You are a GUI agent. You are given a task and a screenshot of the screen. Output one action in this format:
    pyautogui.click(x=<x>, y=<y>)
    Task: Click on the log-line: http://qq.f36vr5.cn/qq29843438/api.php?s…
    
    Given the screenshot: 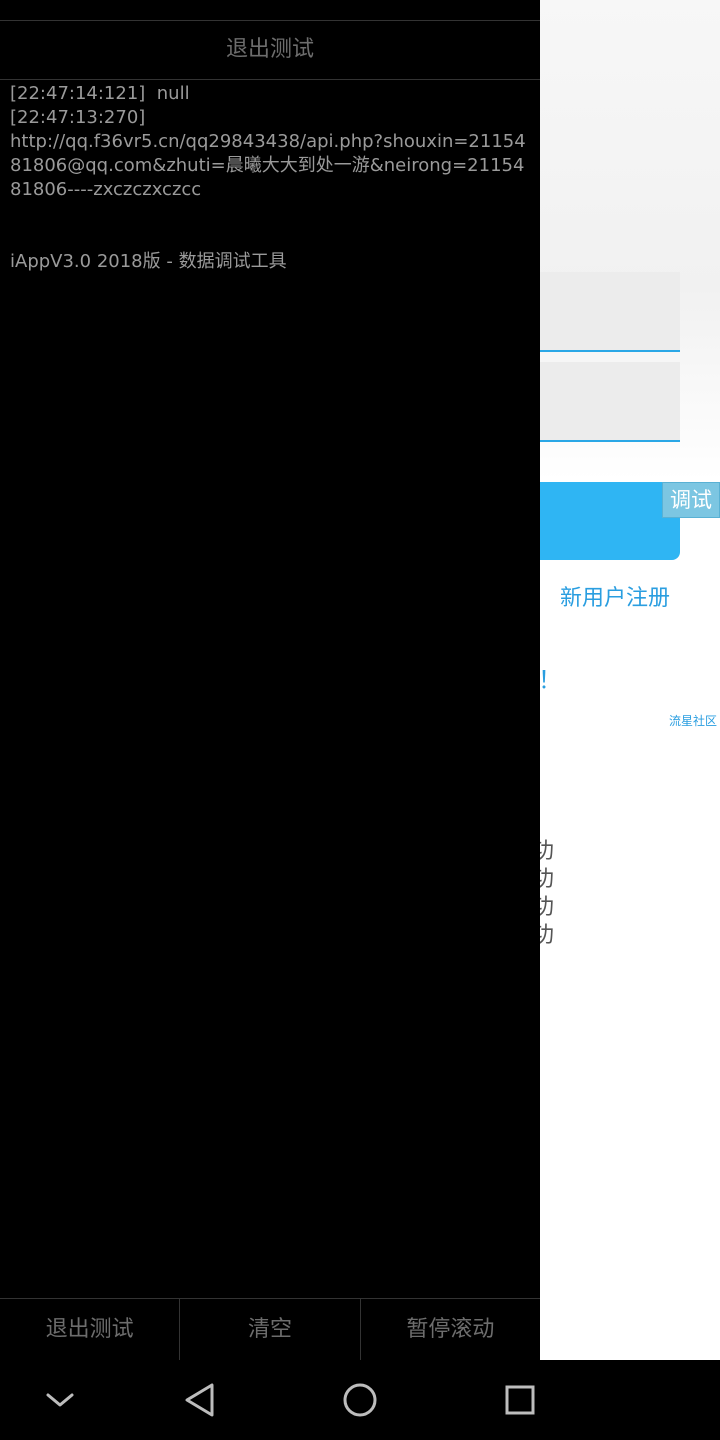 What is the action you would take?
    pyautogui.click(x=268, y=165)
    